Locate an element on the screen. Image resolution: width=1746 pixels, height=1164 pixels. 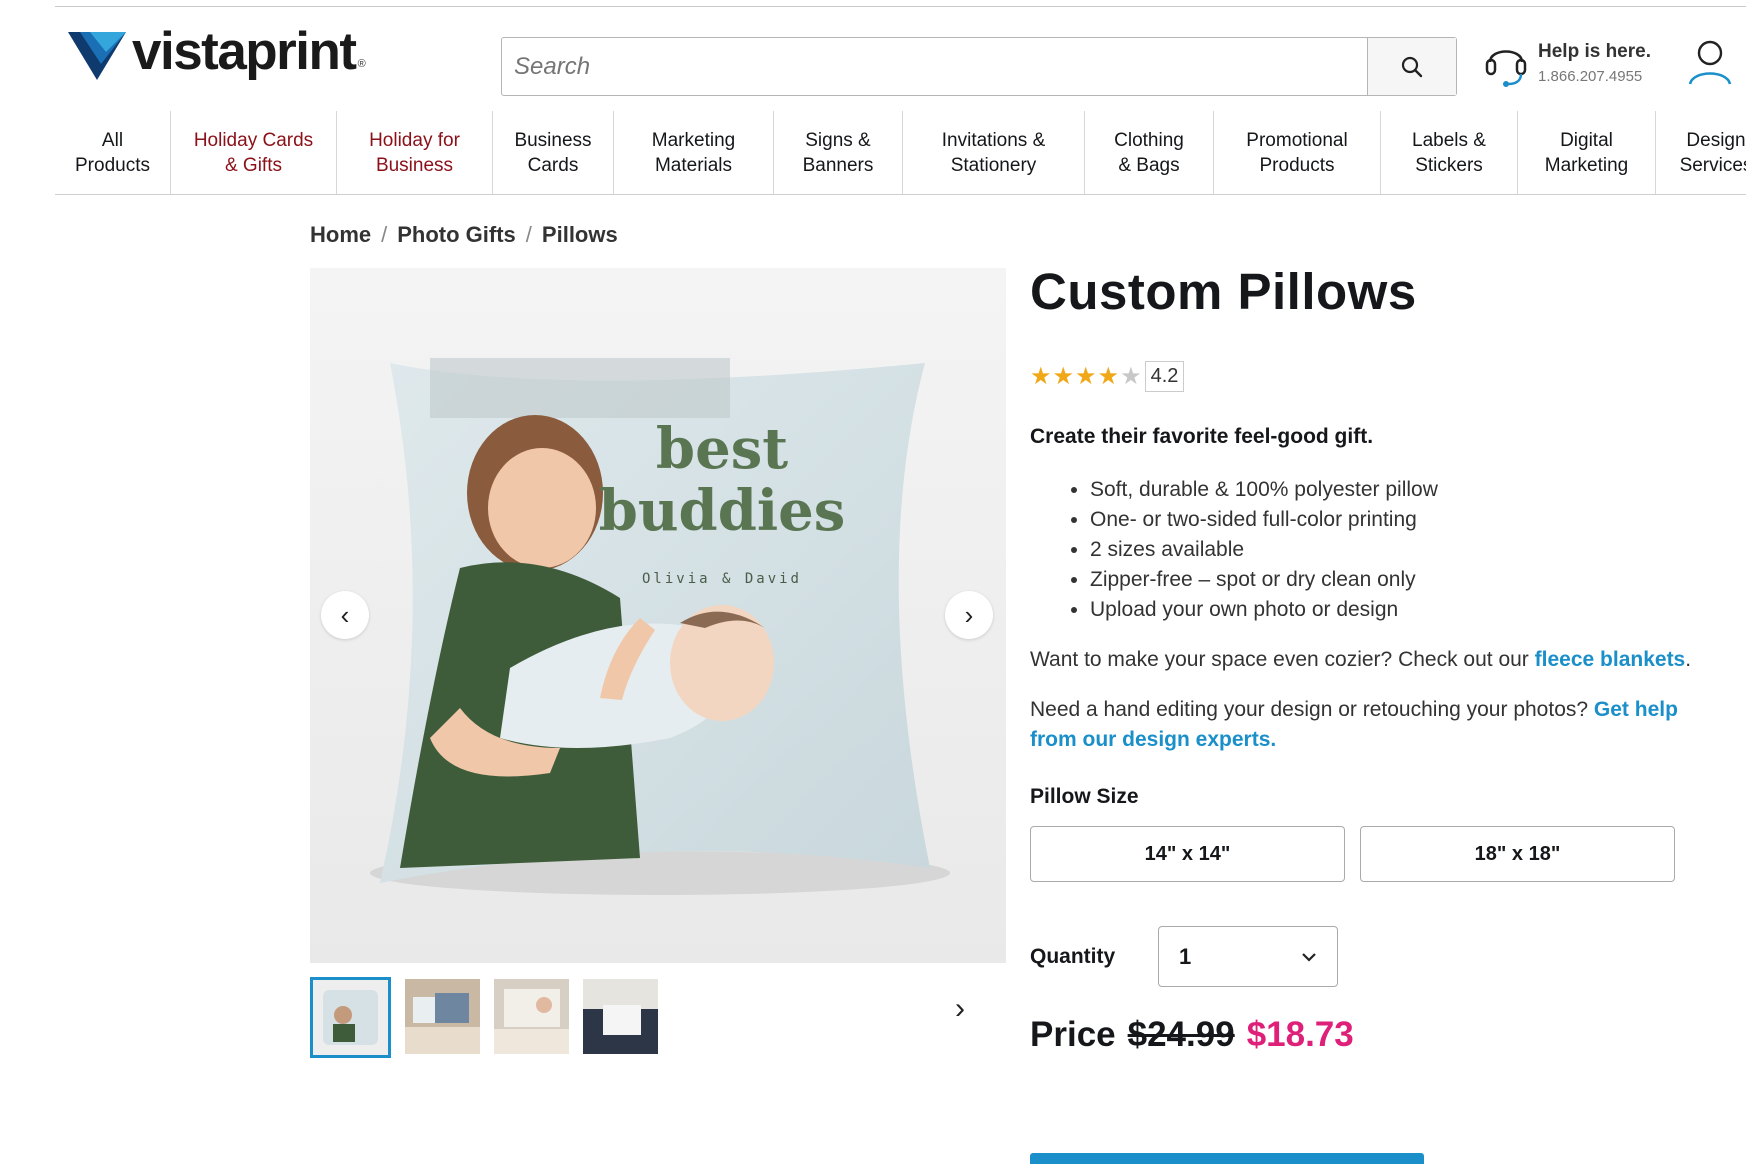
breadcrumb: Home / Photo Gifts / Pillows is located at coordinates (464, 235).